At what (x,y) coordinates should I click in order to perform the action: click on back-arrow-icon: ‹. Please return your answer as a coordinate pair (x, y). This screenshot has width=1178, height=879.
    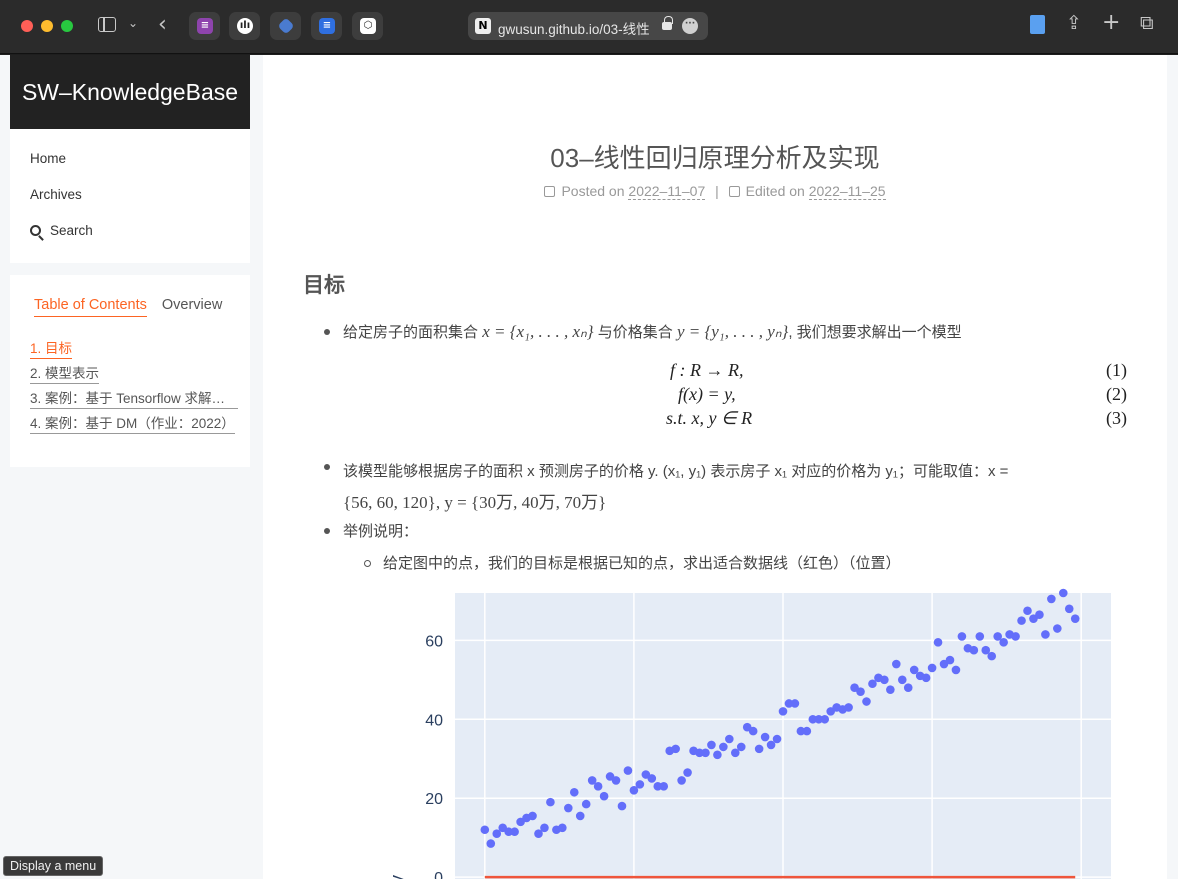
    Looking at the image, I should click on (162, 25).